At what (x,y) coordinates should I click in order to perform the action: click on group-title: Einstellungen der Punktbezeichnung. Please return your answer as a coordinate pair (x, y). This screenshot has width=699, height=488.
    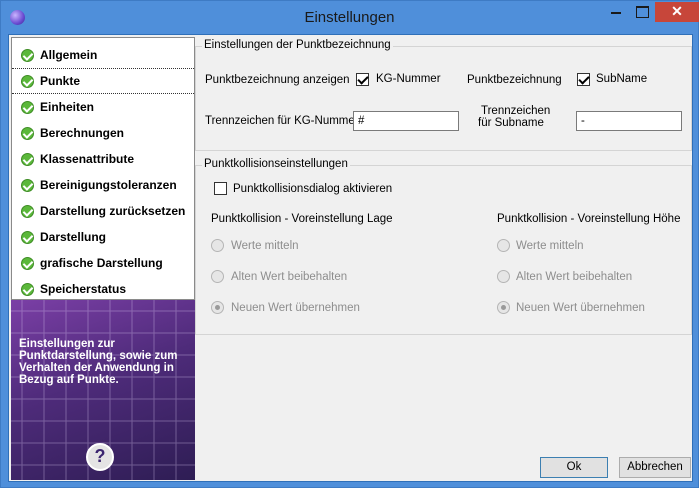
    Looking at the image, I should click on (297, 45).